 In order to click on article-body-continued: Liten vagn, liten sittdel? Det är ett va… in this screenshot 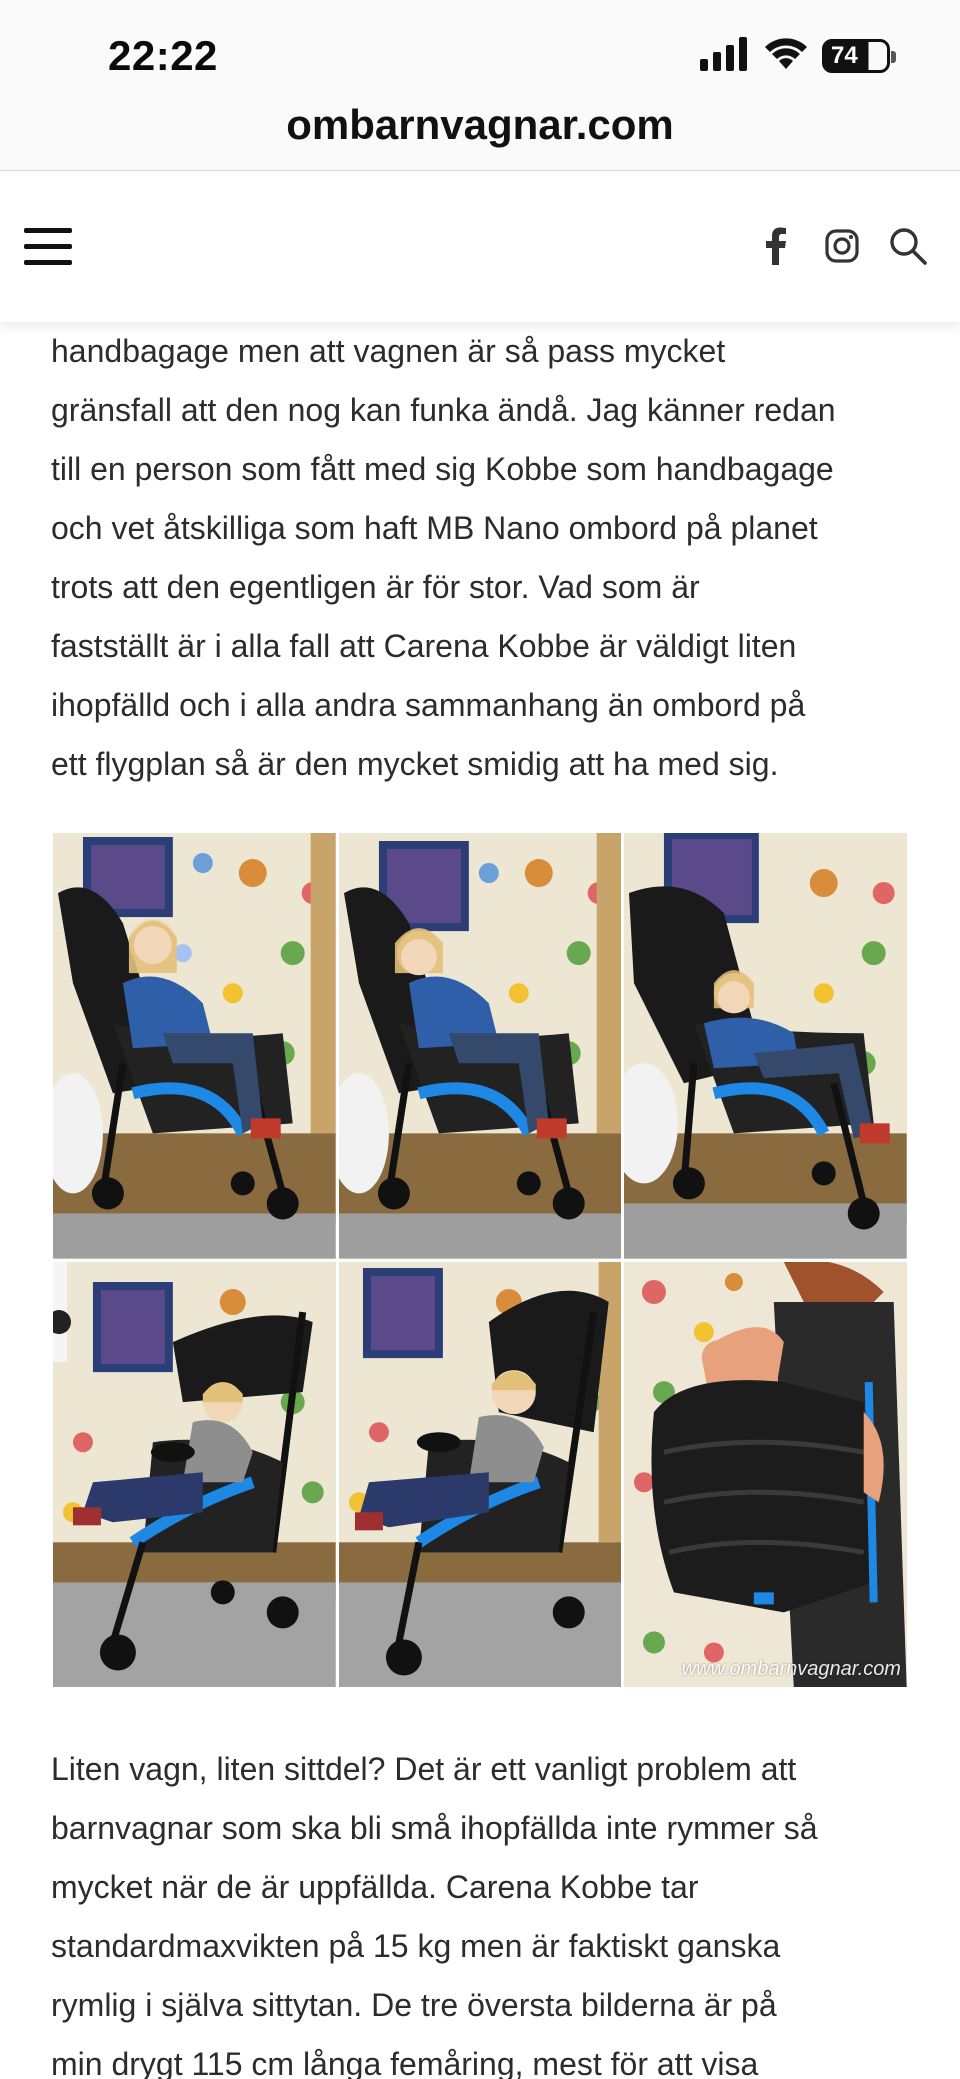, I will do `click(491, 1909)`.